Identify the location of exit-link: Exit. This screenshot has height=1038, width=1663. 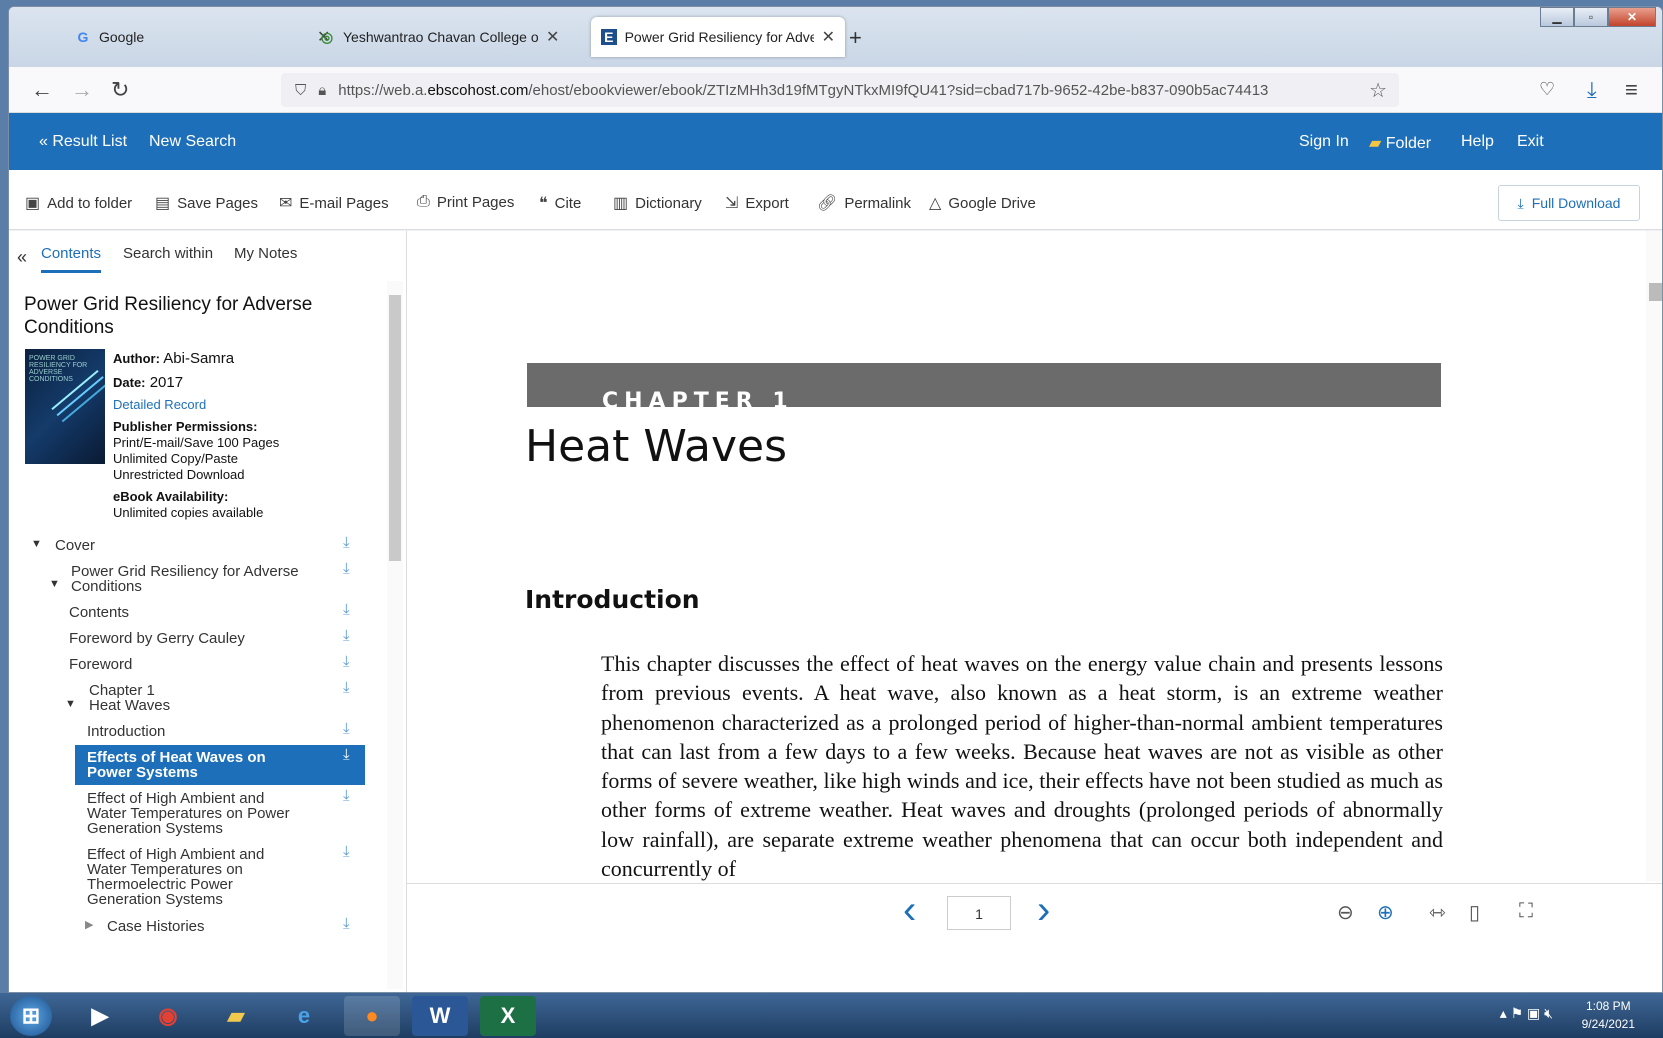
(1530, 142).